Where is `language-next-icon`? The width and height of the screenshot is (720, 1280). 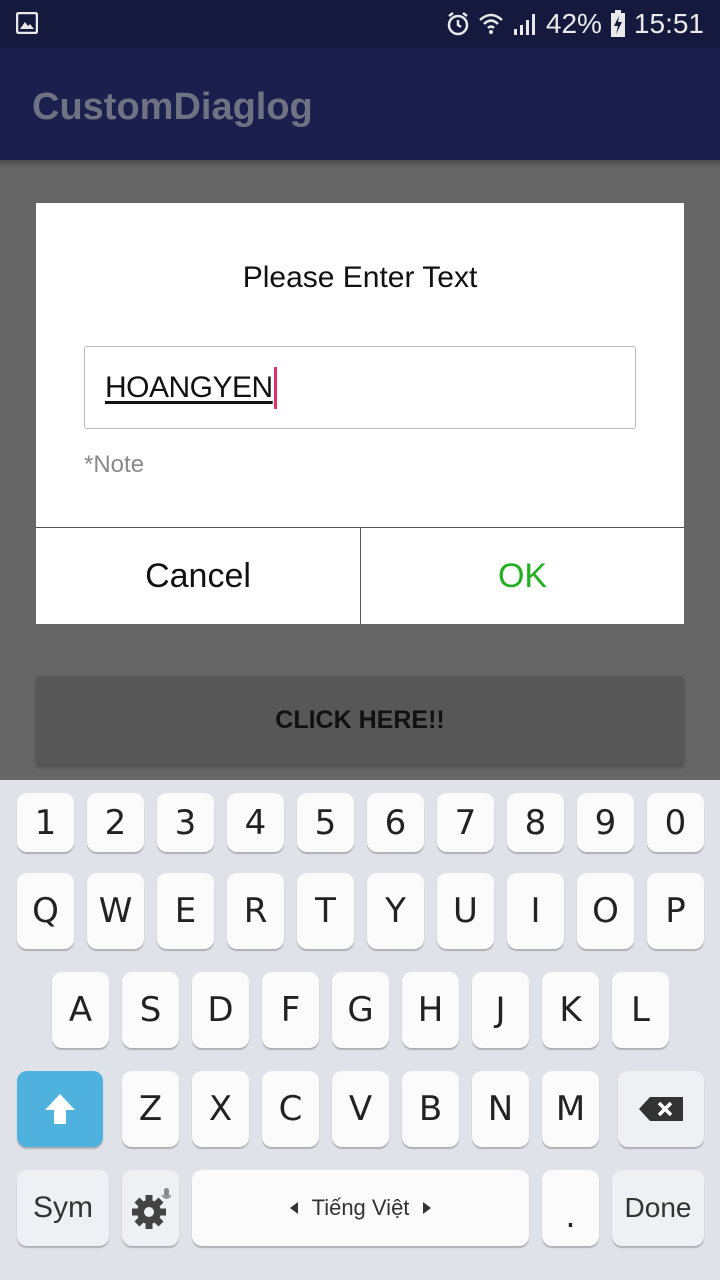 language-next-icon is located at coordinates (427, 1208).